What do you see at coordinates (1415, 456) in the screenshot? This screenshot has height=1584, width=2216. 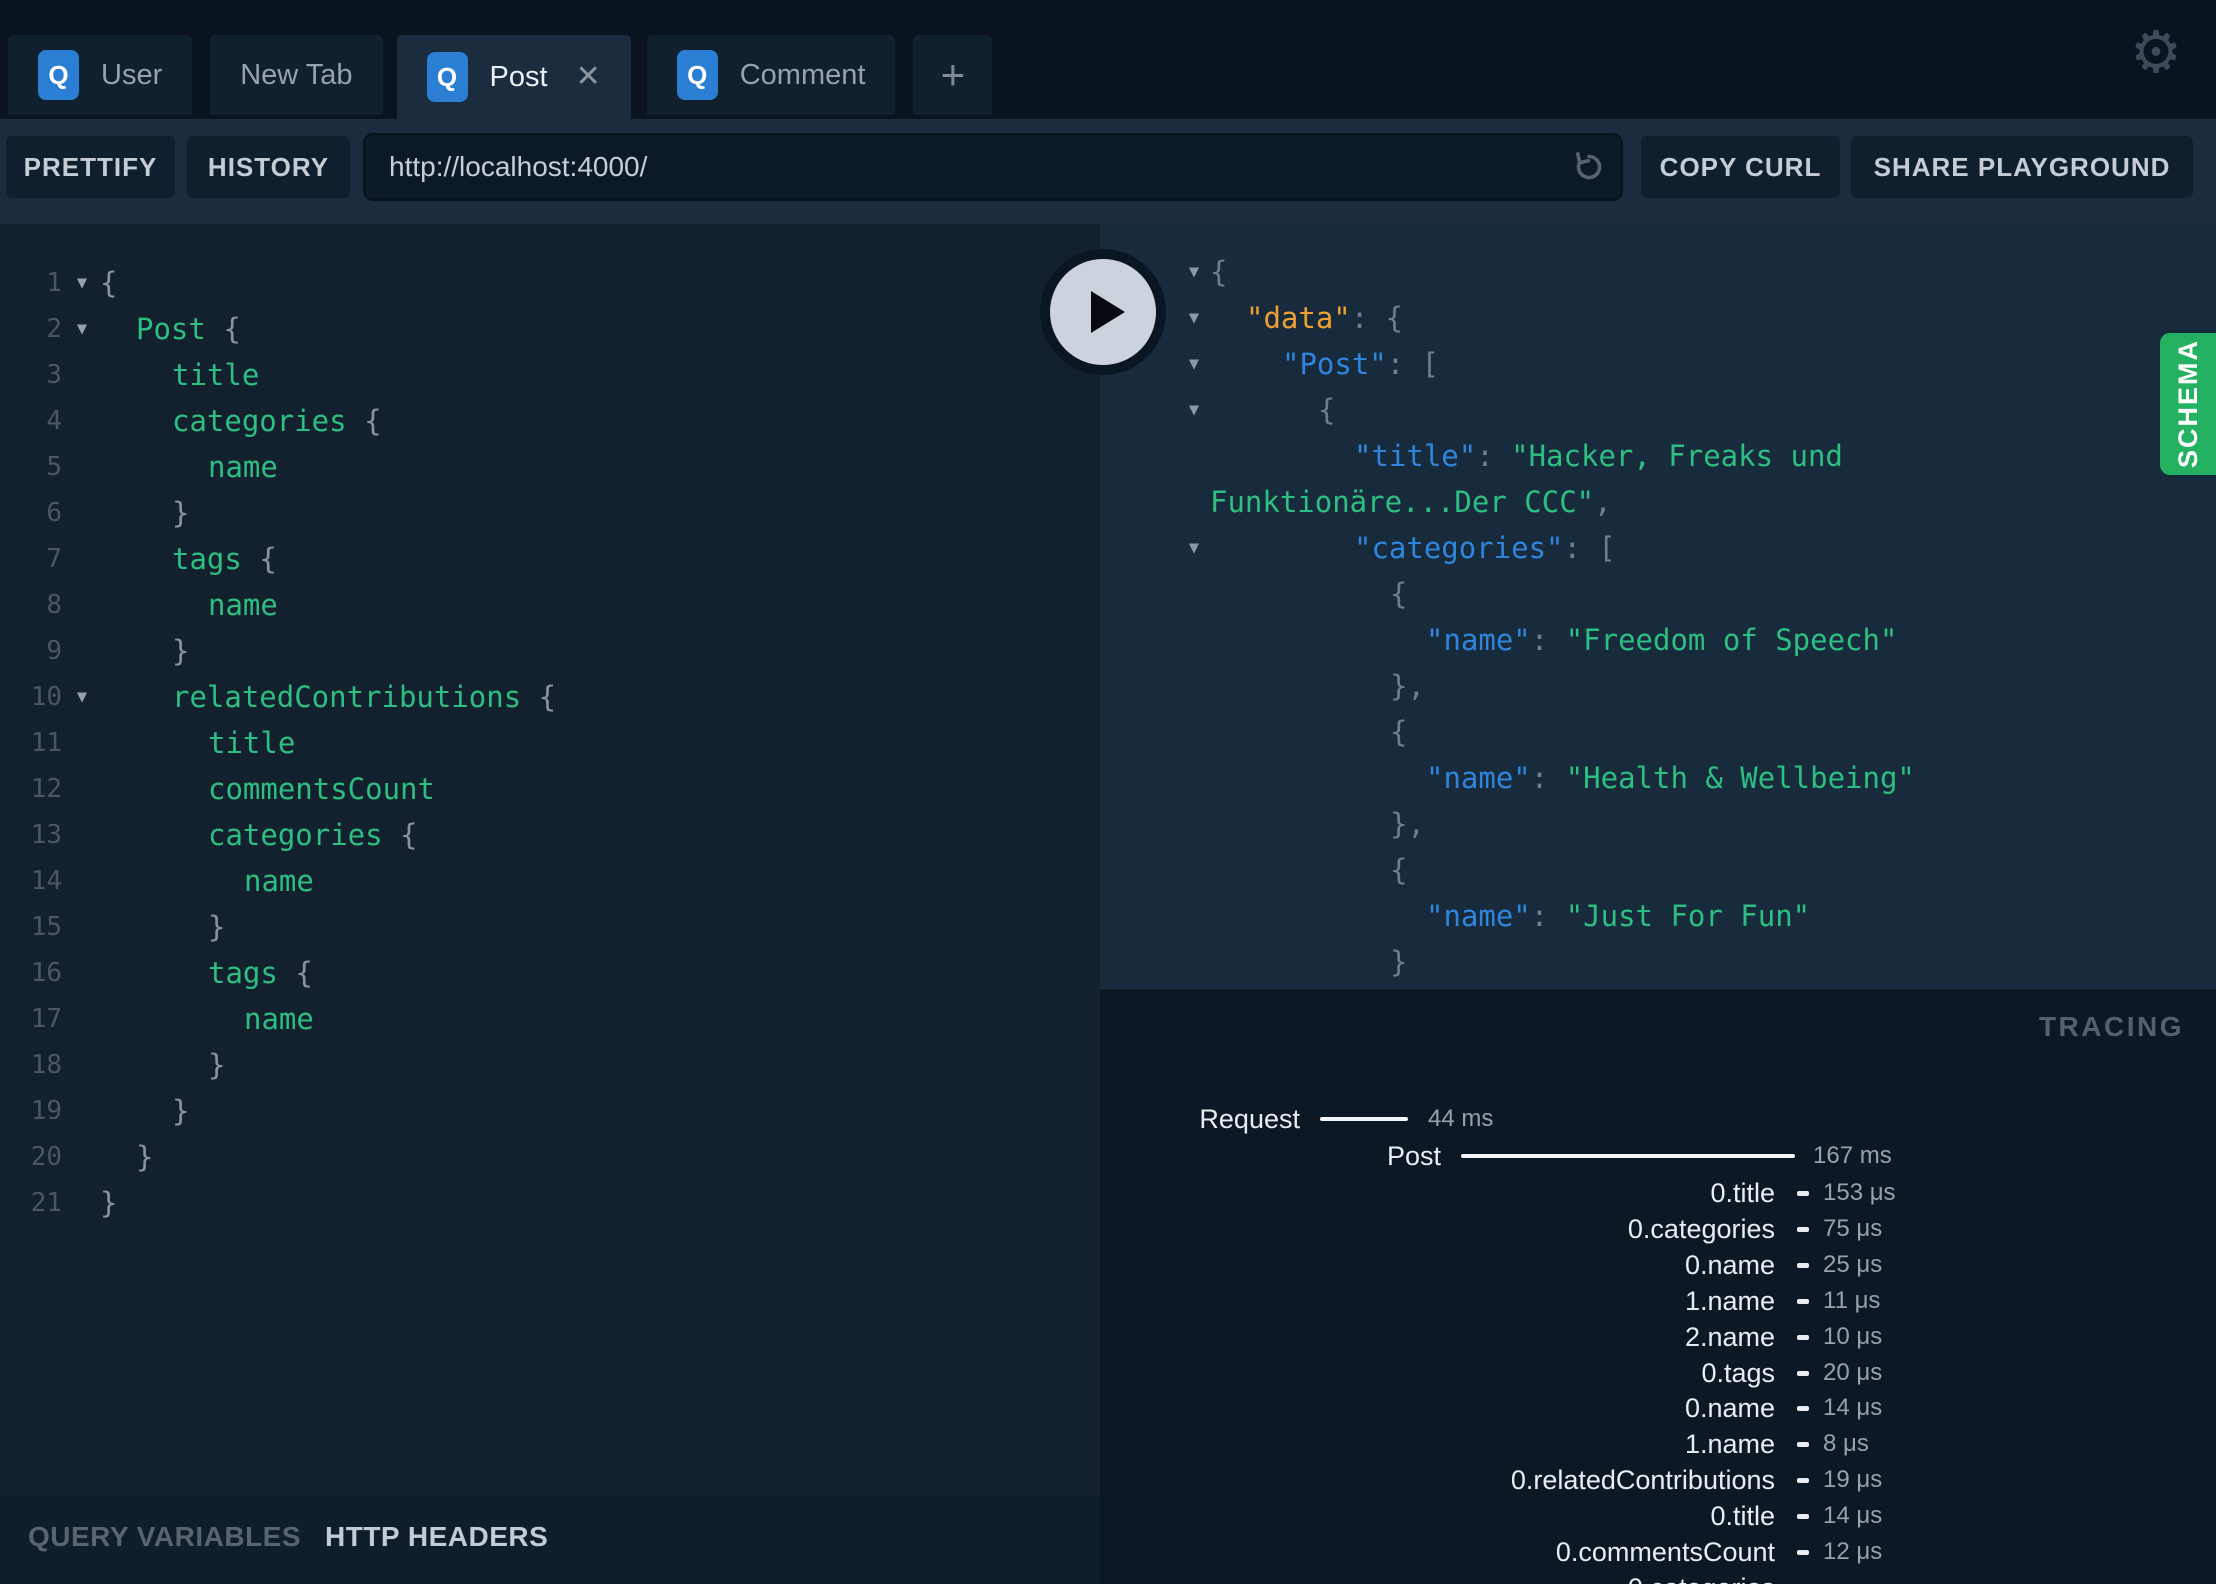 I see `code-token: "title"` at bounding box center [1415, 456].